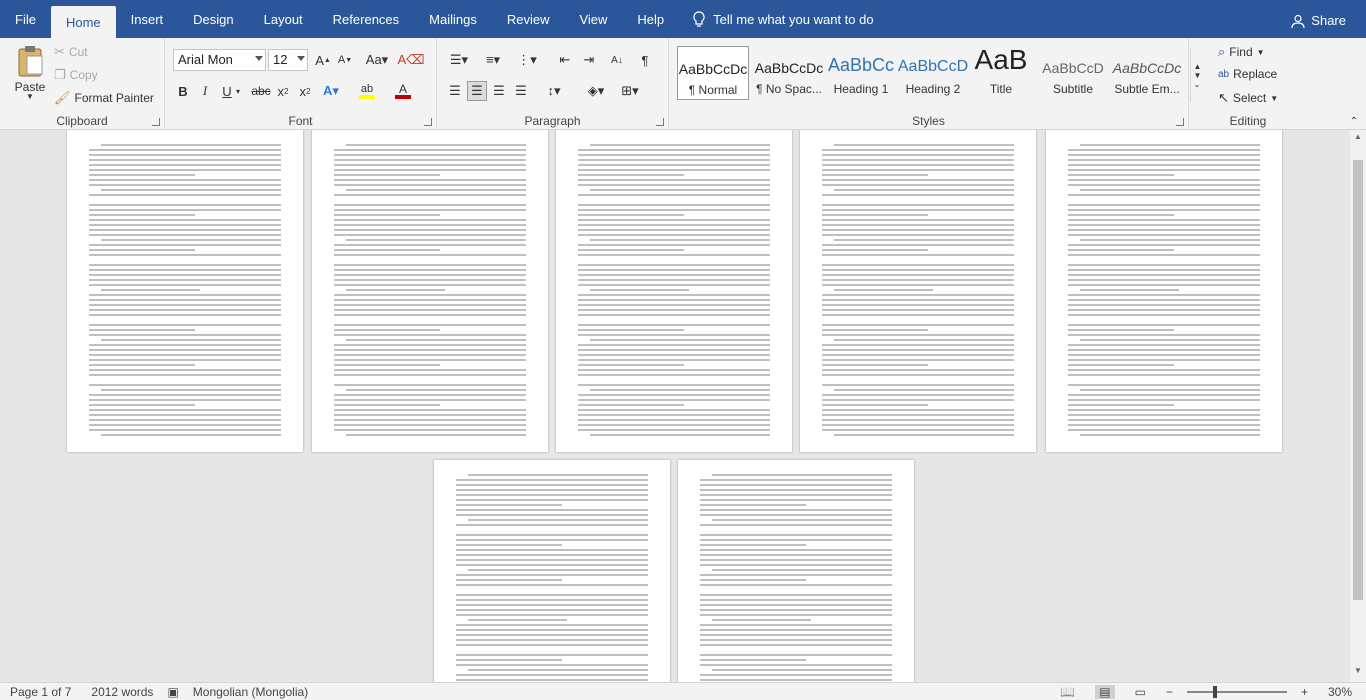 The width and height of the screenshot is (1366, 700). I want to click on word-count: 2012 words, so click(122, 692).